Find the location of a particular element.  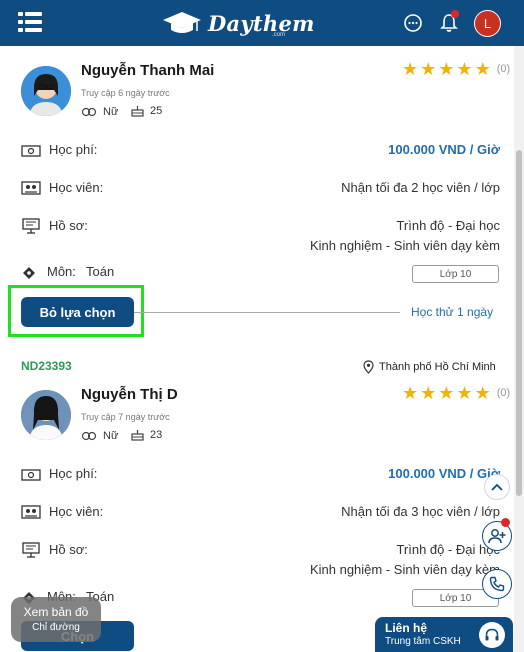

subject-label: Môn: is located at coordinates (61, 271).